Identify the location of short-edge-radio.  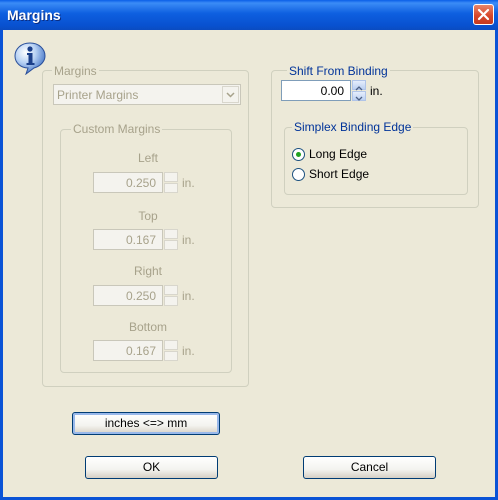
(298, 174).